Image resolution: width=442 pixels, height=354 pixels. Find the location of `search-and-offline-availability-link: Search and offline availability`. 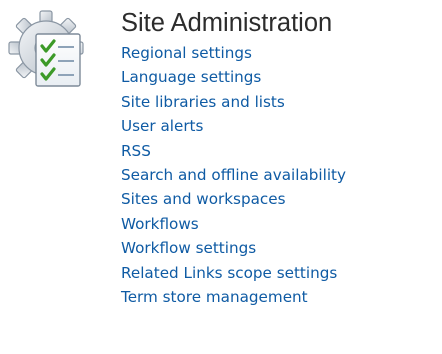

search-and-offline-availability-link: Search and offline availability is located at coordinates (233, 175).